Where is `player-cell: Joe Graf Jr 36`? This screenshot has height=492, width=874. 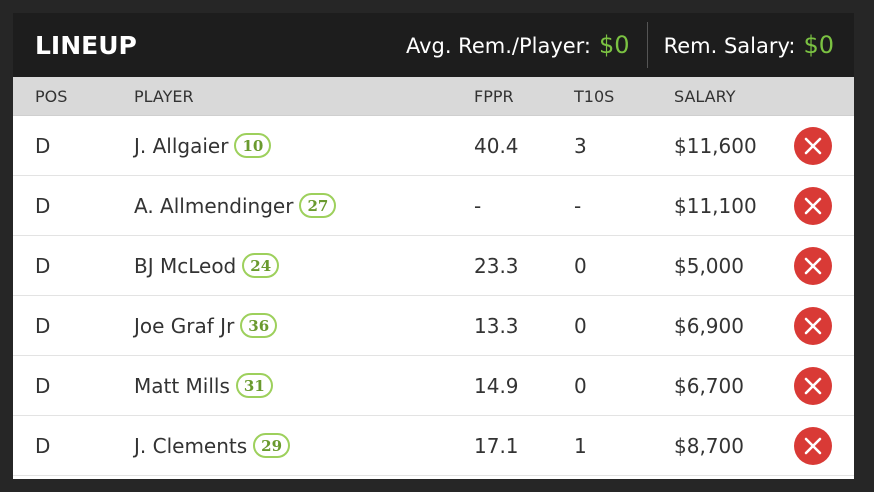 player-cell: Joe Graf Jr 36 is located at coordinates (206, 325).